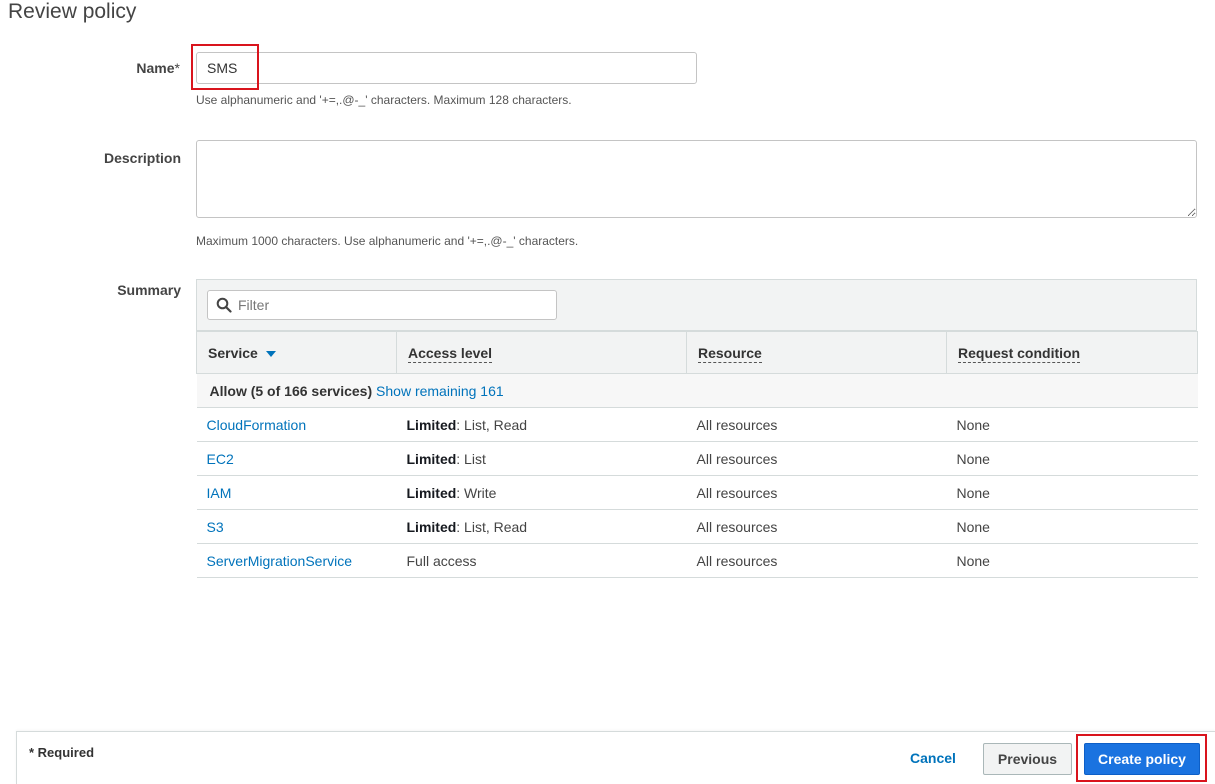  Describe the element at coordinates (1072, 352) in the screenshot. I see `column-header-request-condition: Request condition` at that location.